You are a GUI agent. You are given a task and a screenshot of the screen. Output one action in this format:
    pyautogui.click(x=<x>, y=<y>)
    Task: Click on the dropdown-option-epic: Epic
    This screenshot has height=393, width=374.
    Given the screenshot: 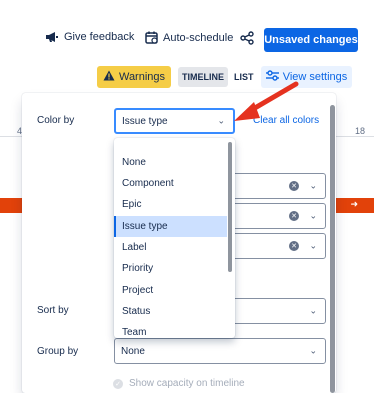 What is the action you would take?
    pyautogui.click(x=170, y=204)
    